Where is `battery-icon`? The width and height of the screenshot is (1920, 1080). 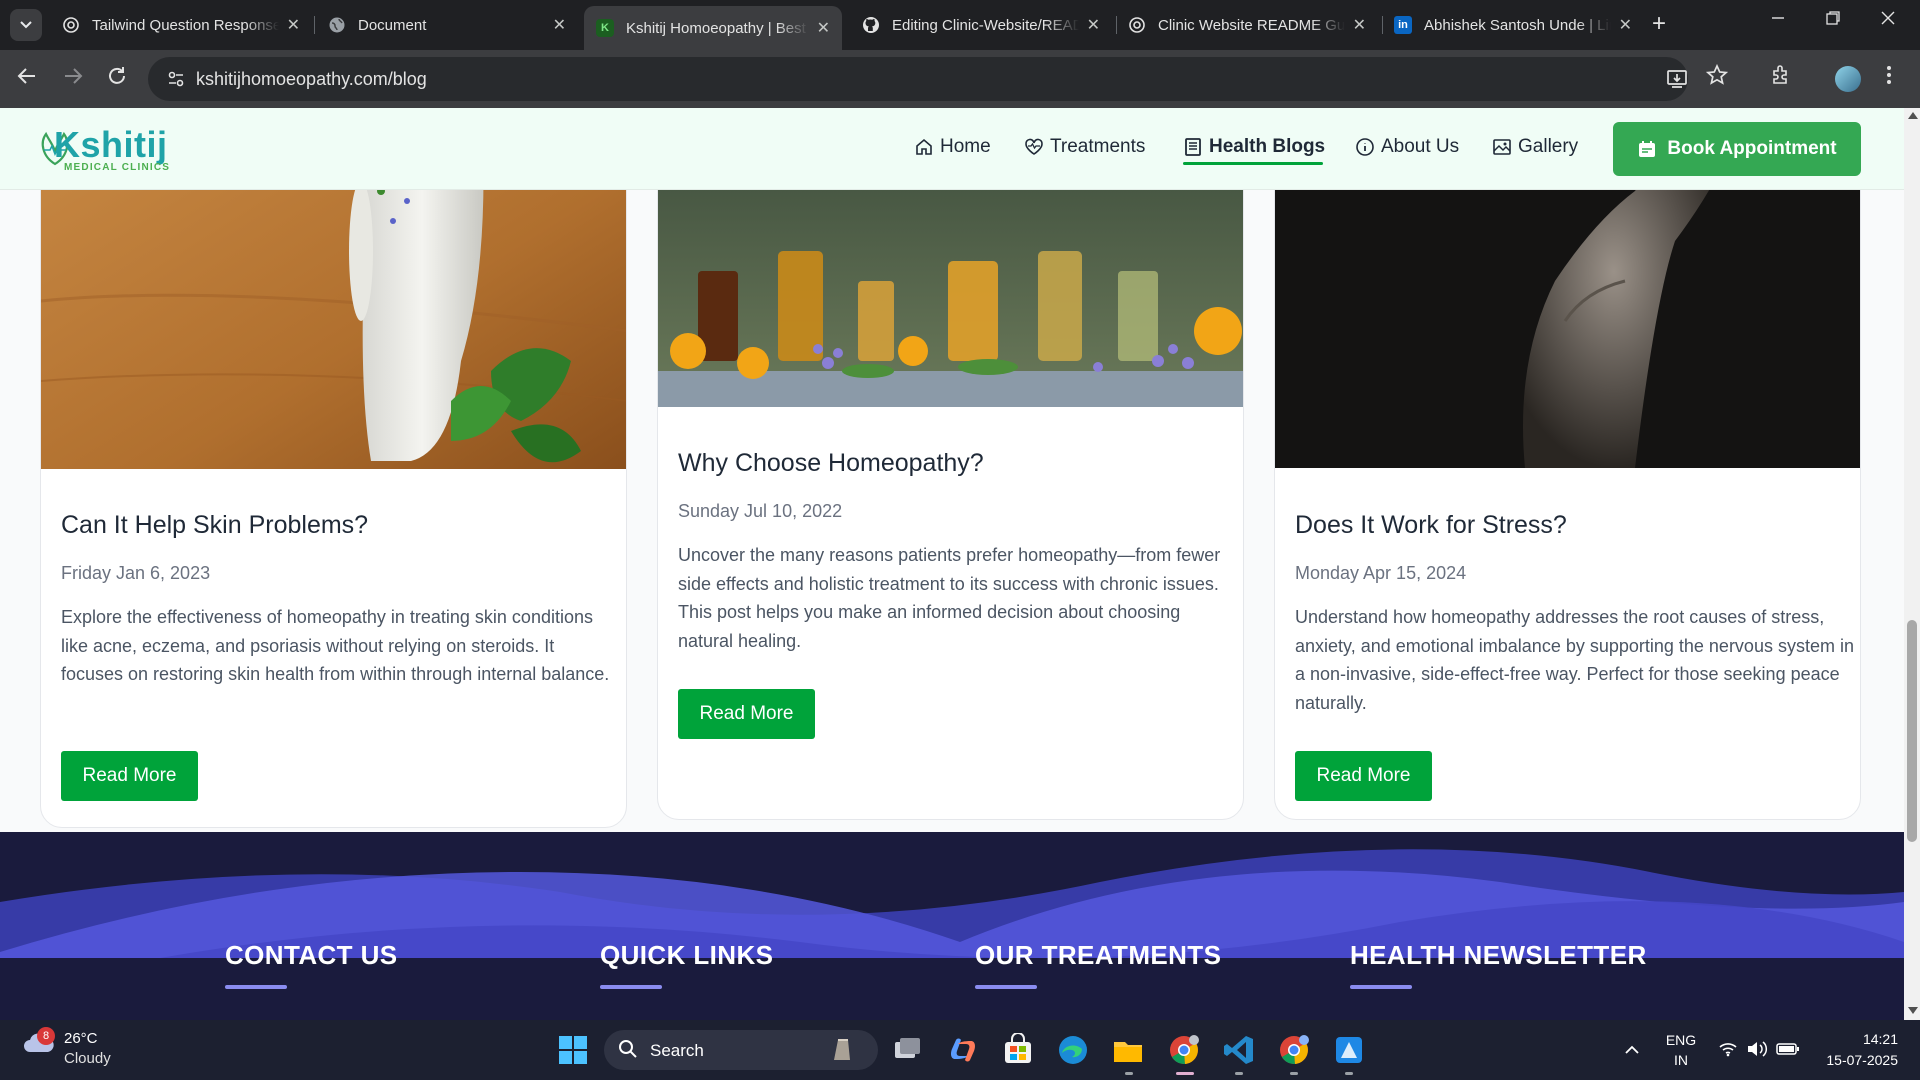
battery-icon is located at coordinates (1788, 1049).